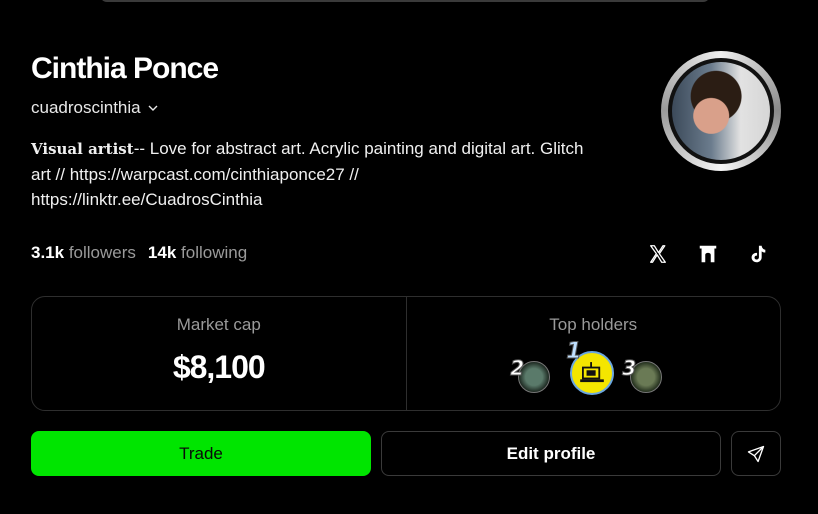  I want to click on social-links, so click(708, 254).